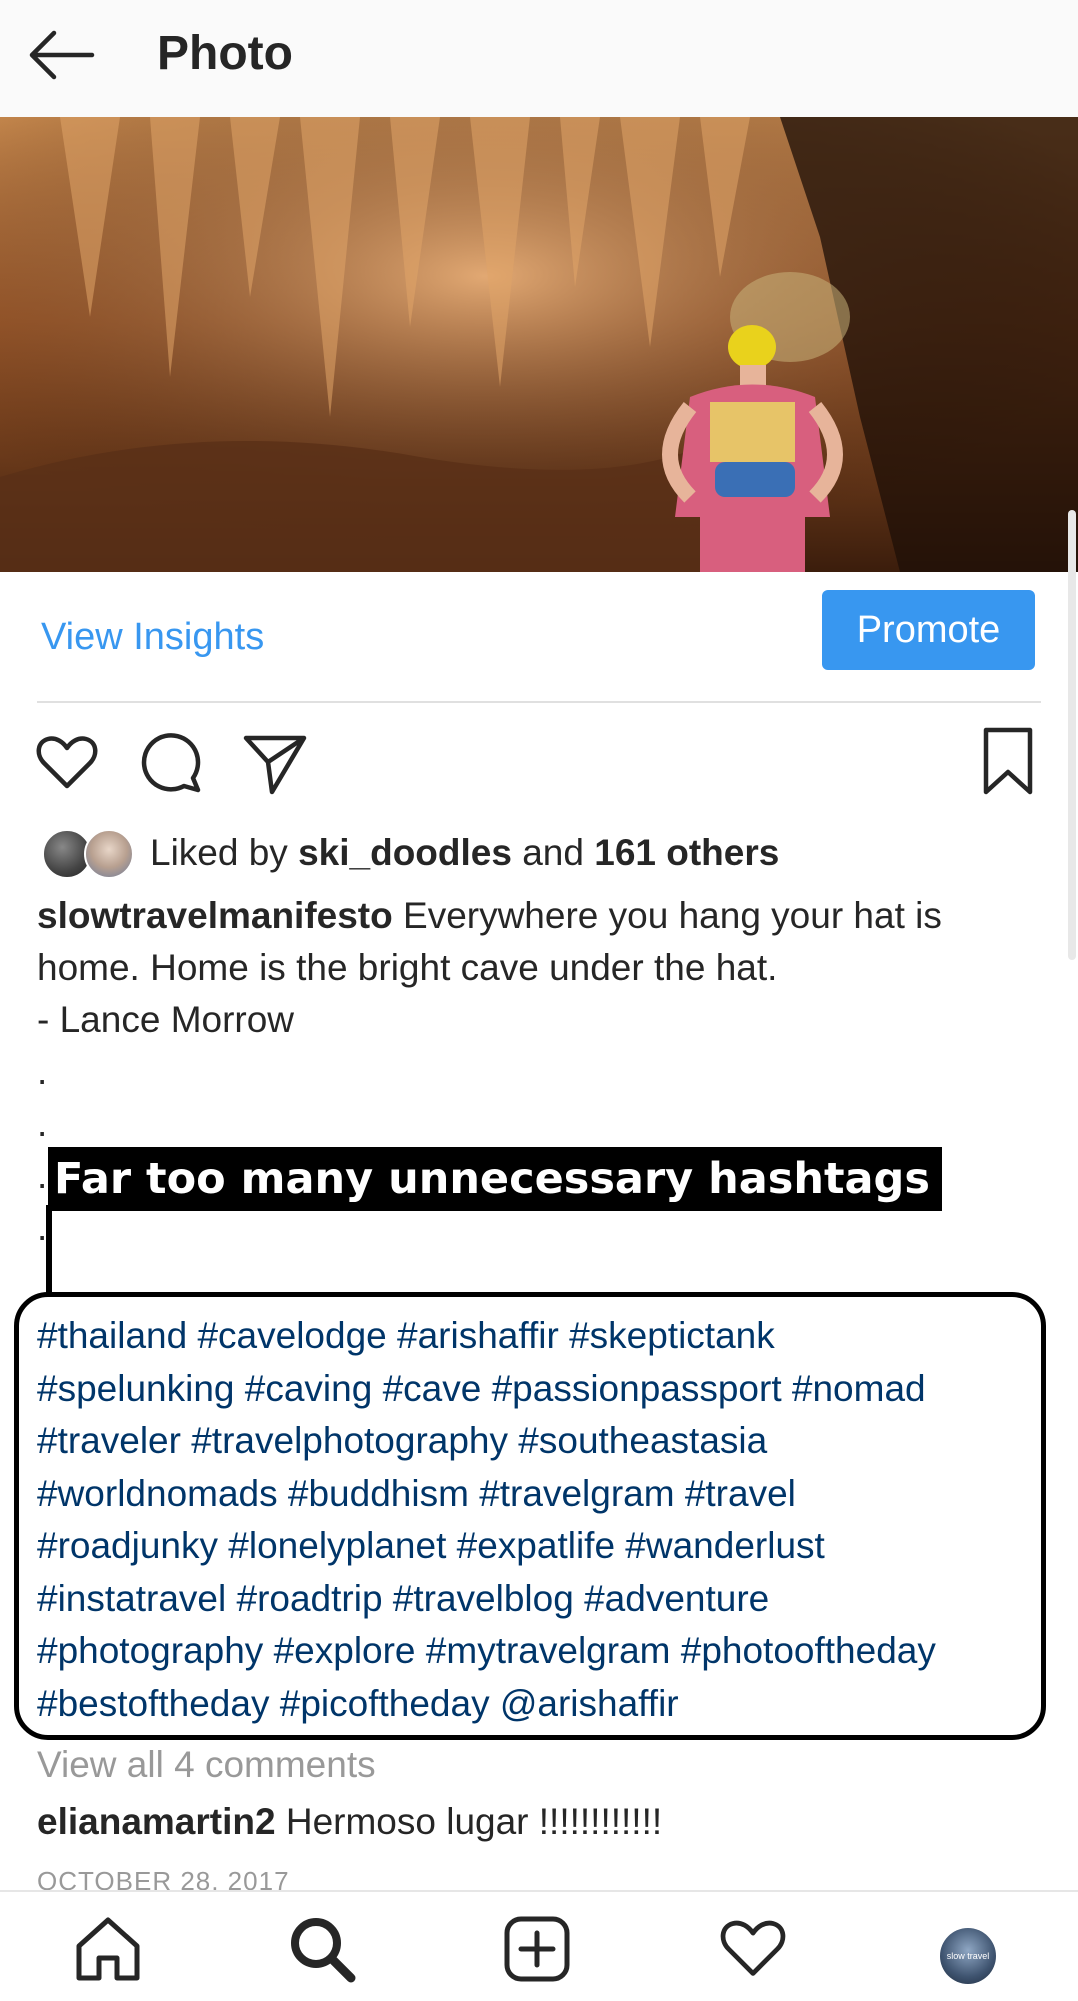  Describe the element at coordinates (667, 915) in the screenshot. I see `caption-text-1: Everywhere you hang your hat is` at that location.